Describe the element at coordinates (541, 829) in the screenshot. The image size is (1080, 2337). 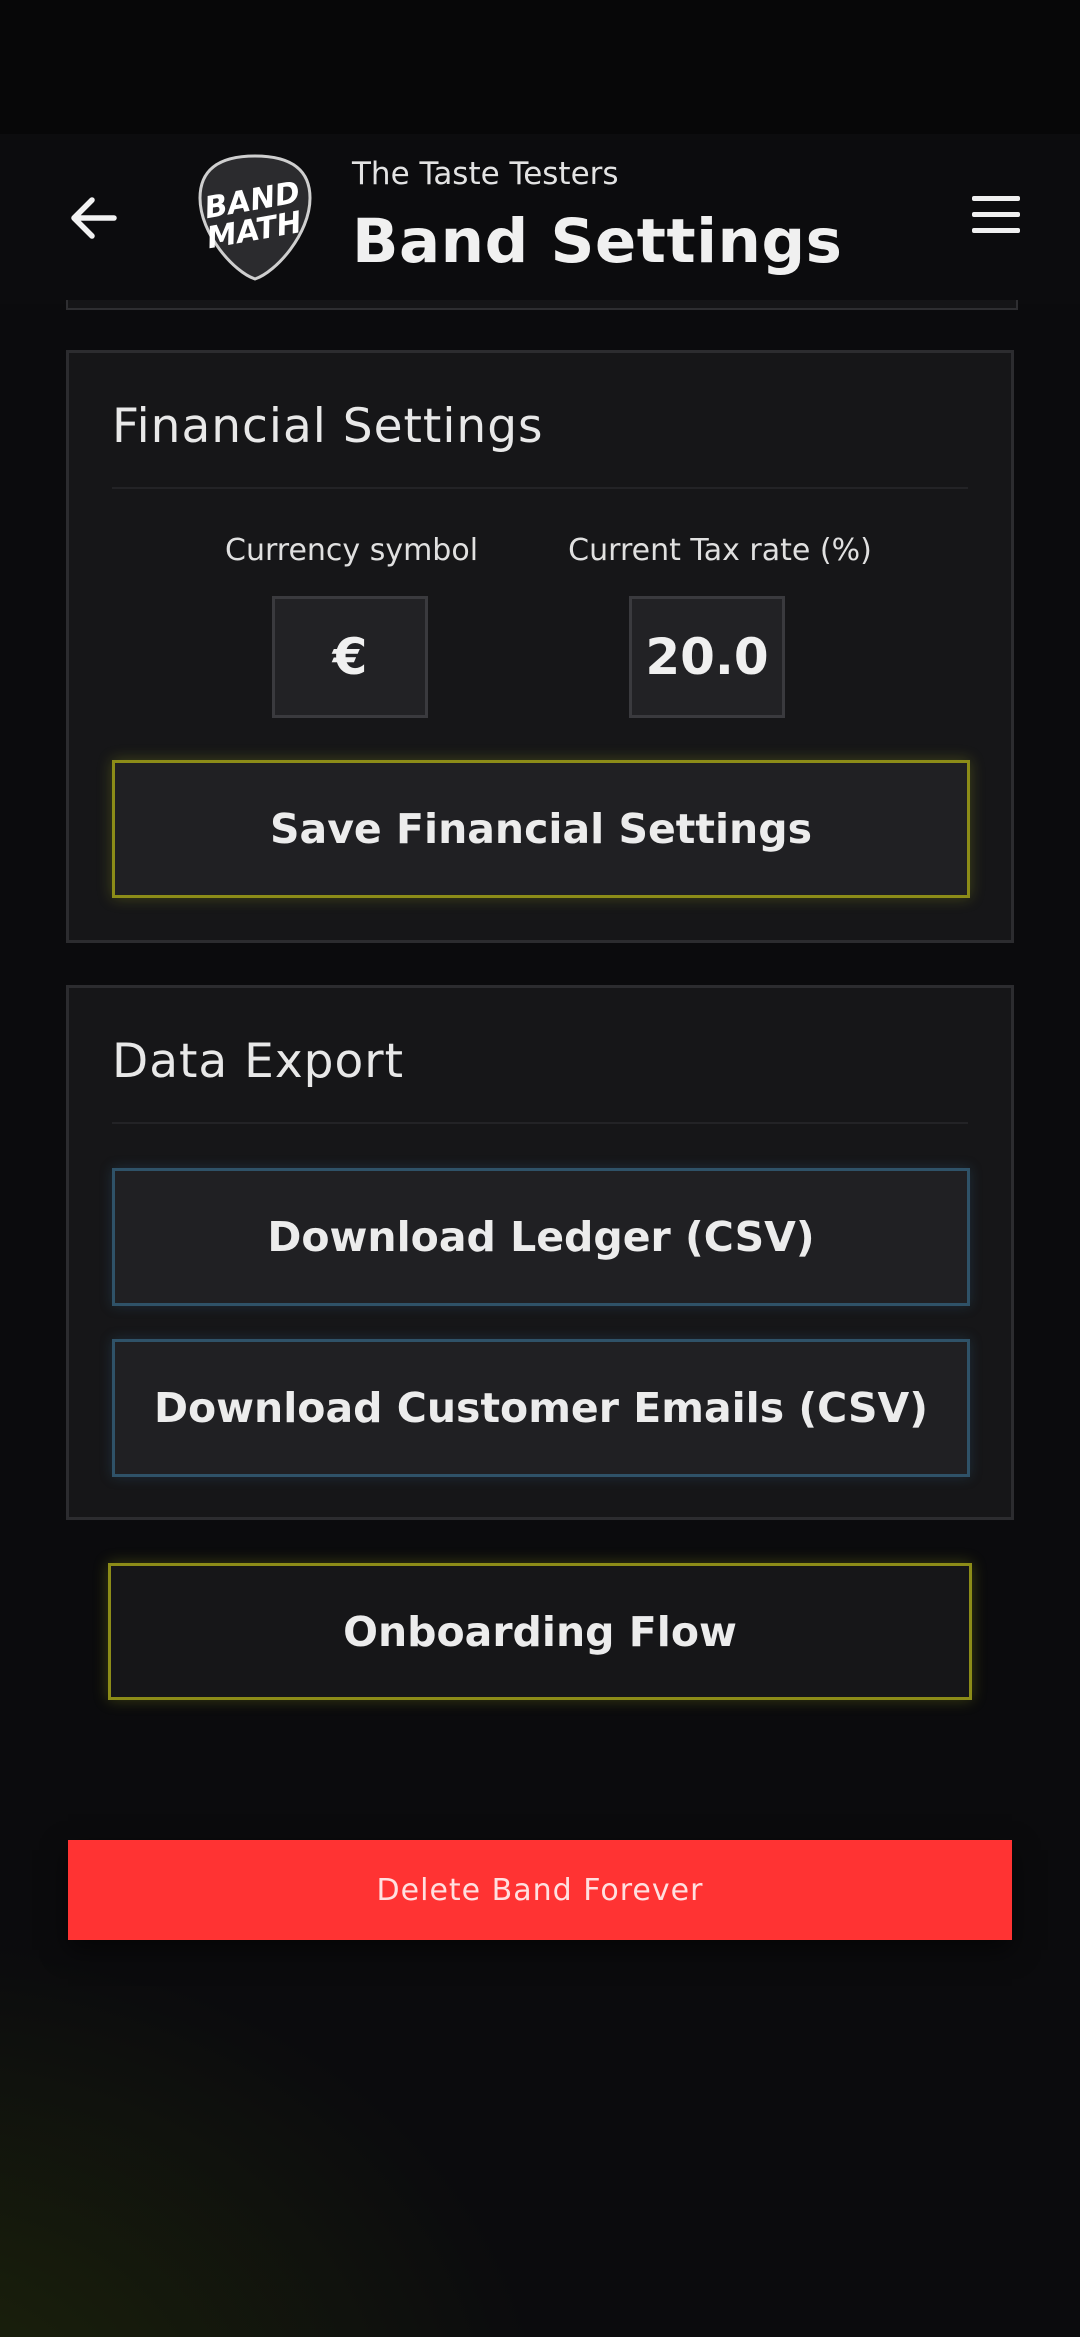
I see `save-financial-settings-button: Save Financial Settings` at that location.